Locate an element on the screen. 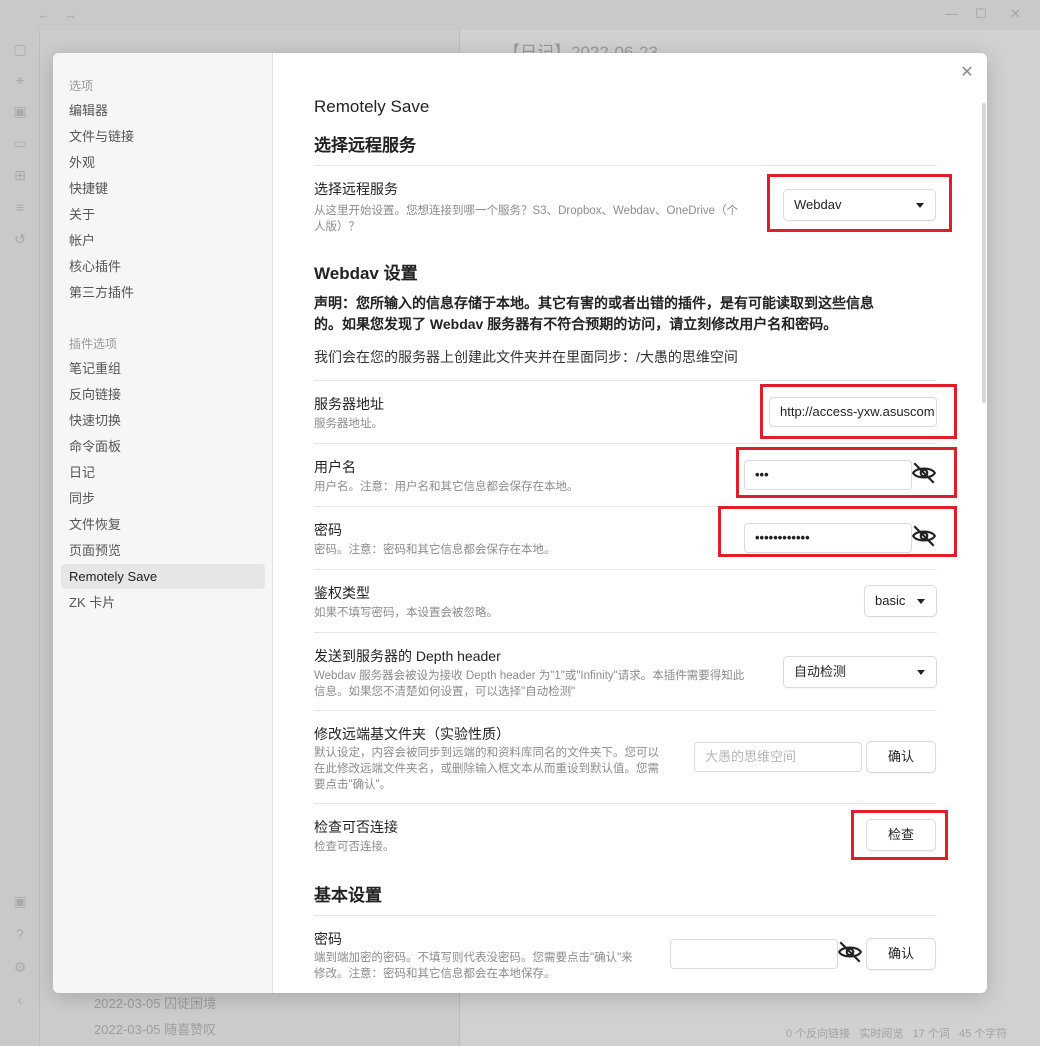 This screenshot has height=1046, width=1040. encrypt-confirm-button: 确认 is located at coordinates (901, 954).